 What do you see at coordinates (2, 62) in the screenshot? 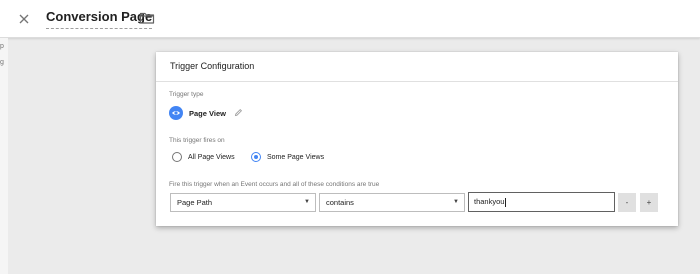
I see `background-text-fragment: g` at bounding box center [2, 62].